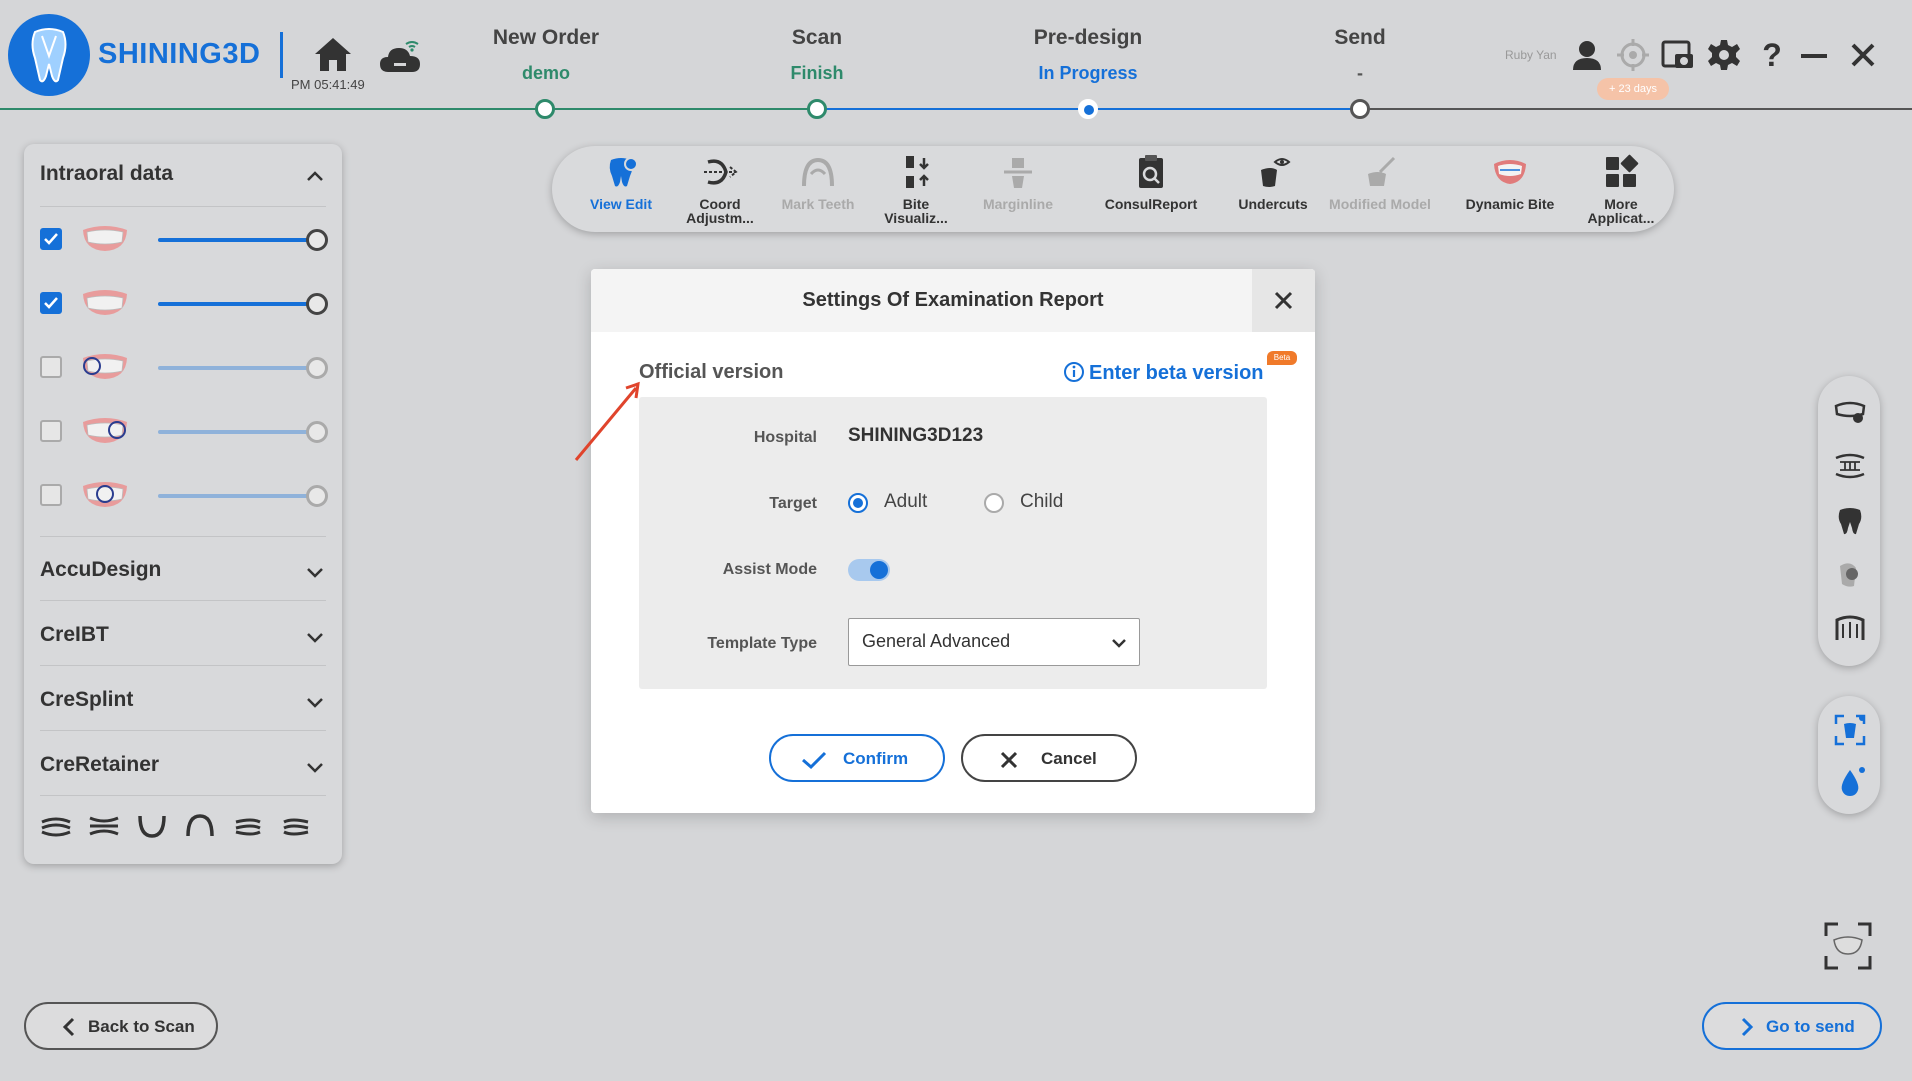  Describe the element at coordinates (1587, 55) in the screenshot. I see `user-icon` at that location.